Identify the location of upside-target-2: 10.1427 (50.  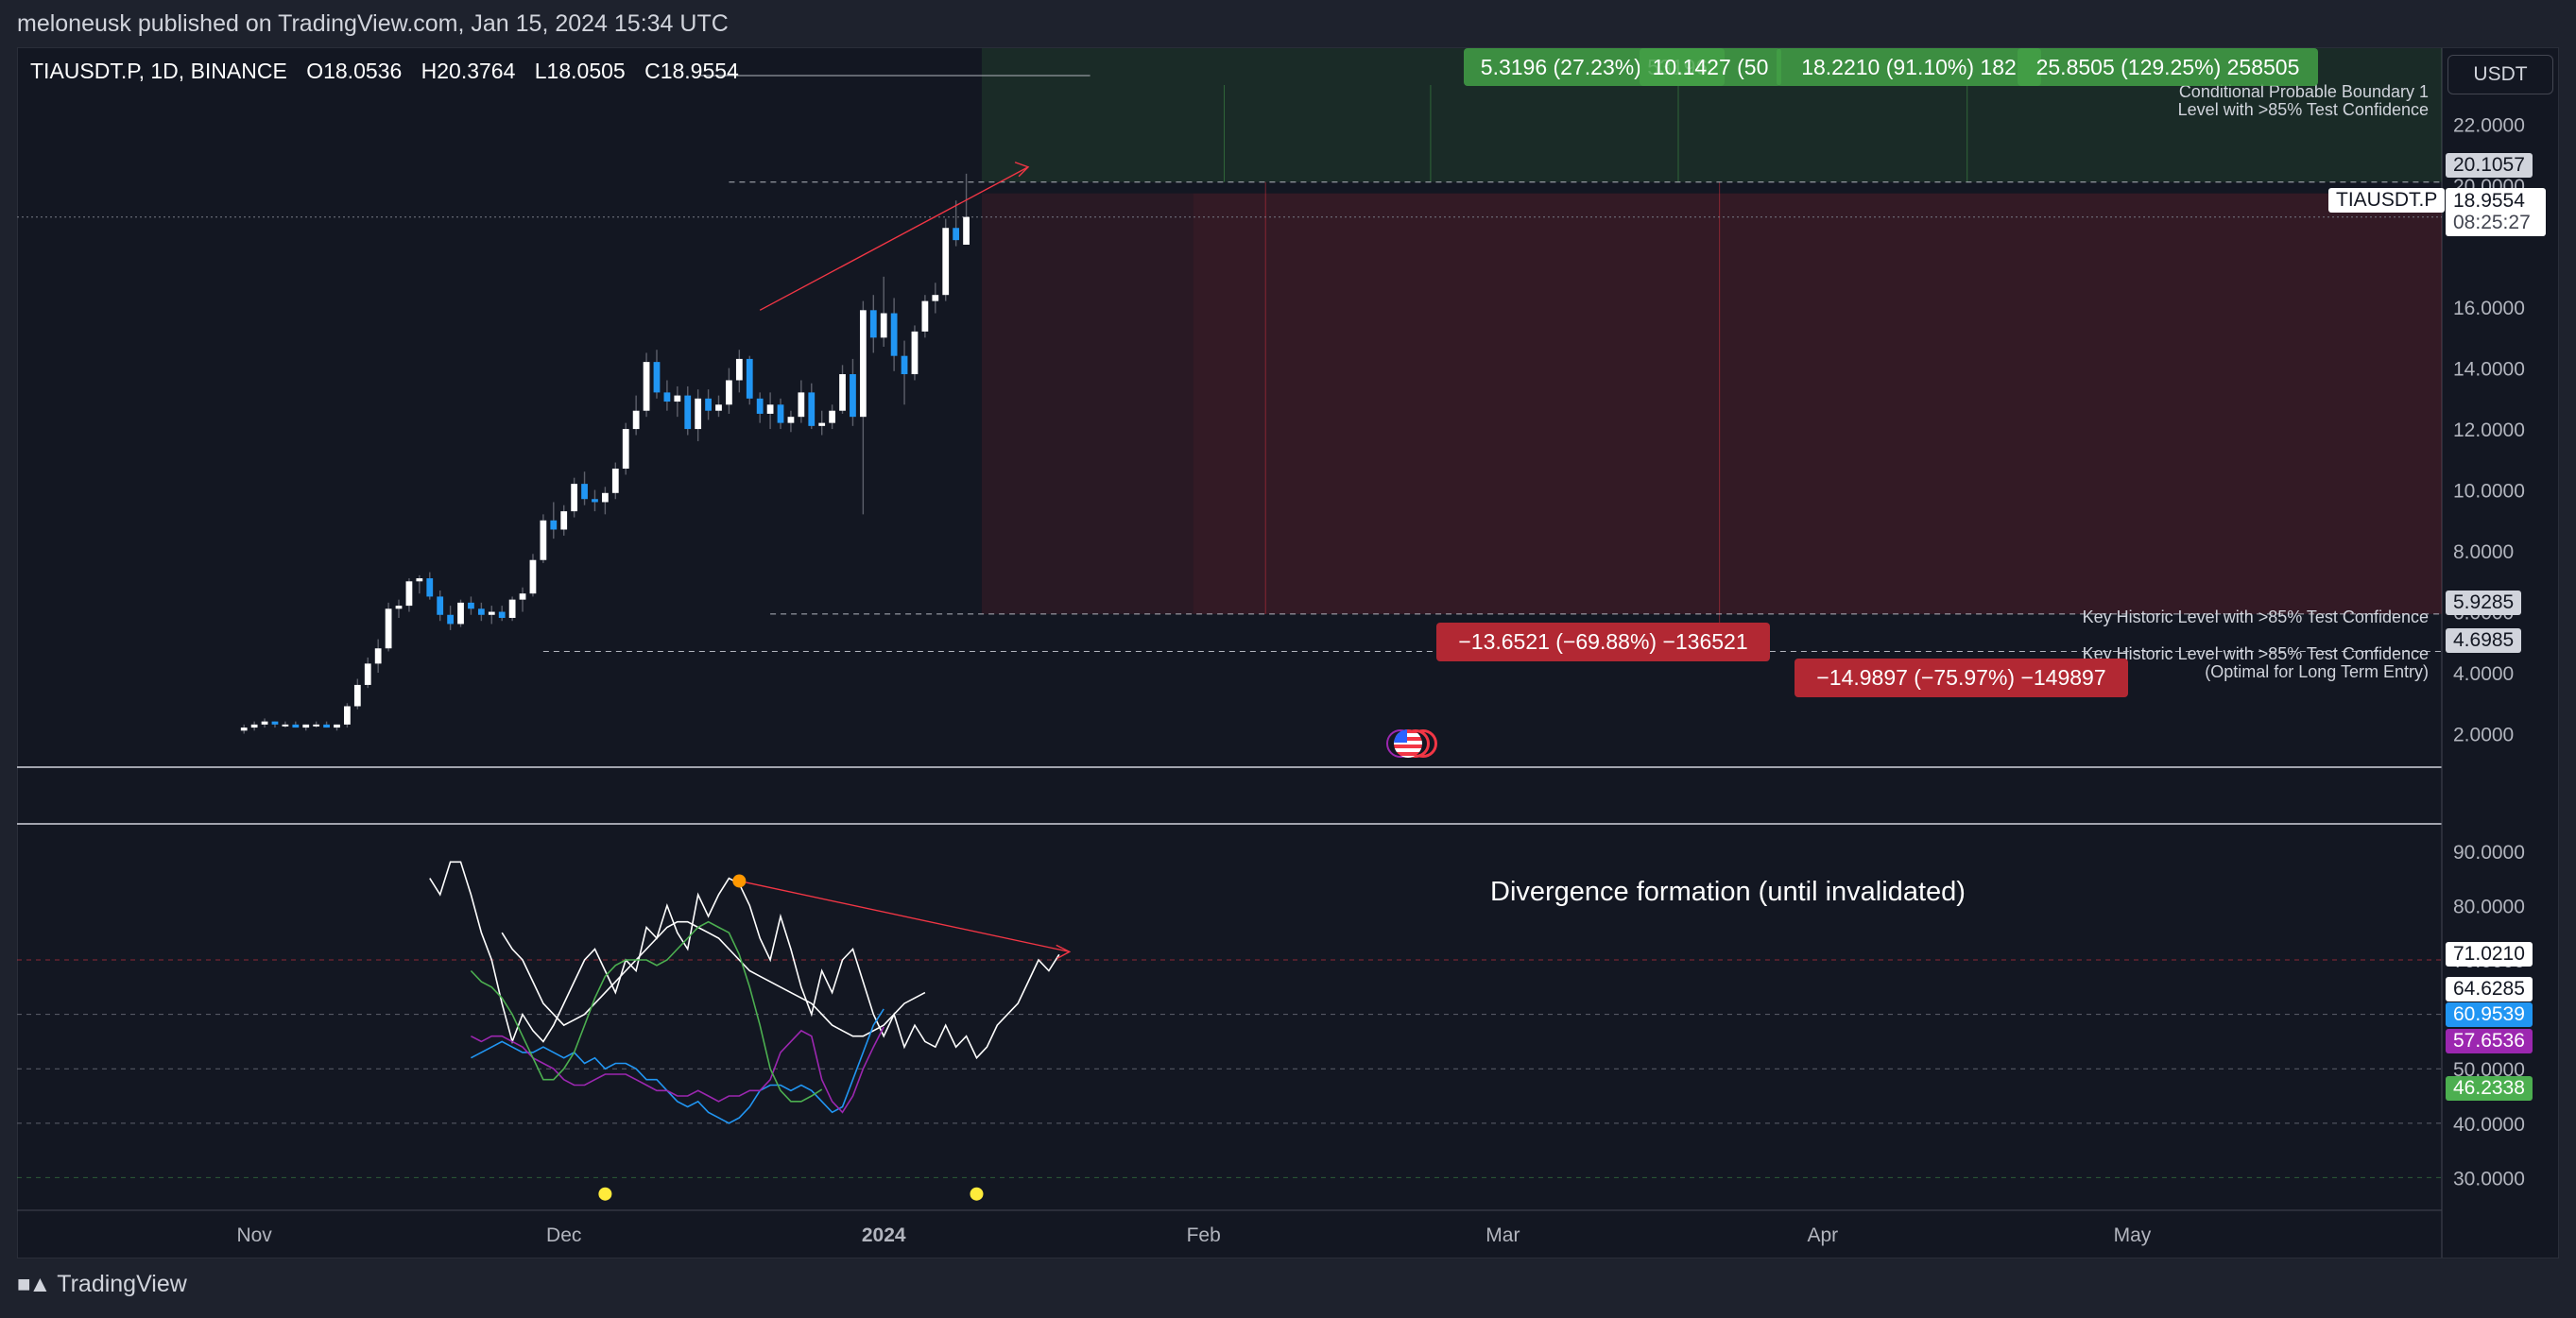
(1710, 67).